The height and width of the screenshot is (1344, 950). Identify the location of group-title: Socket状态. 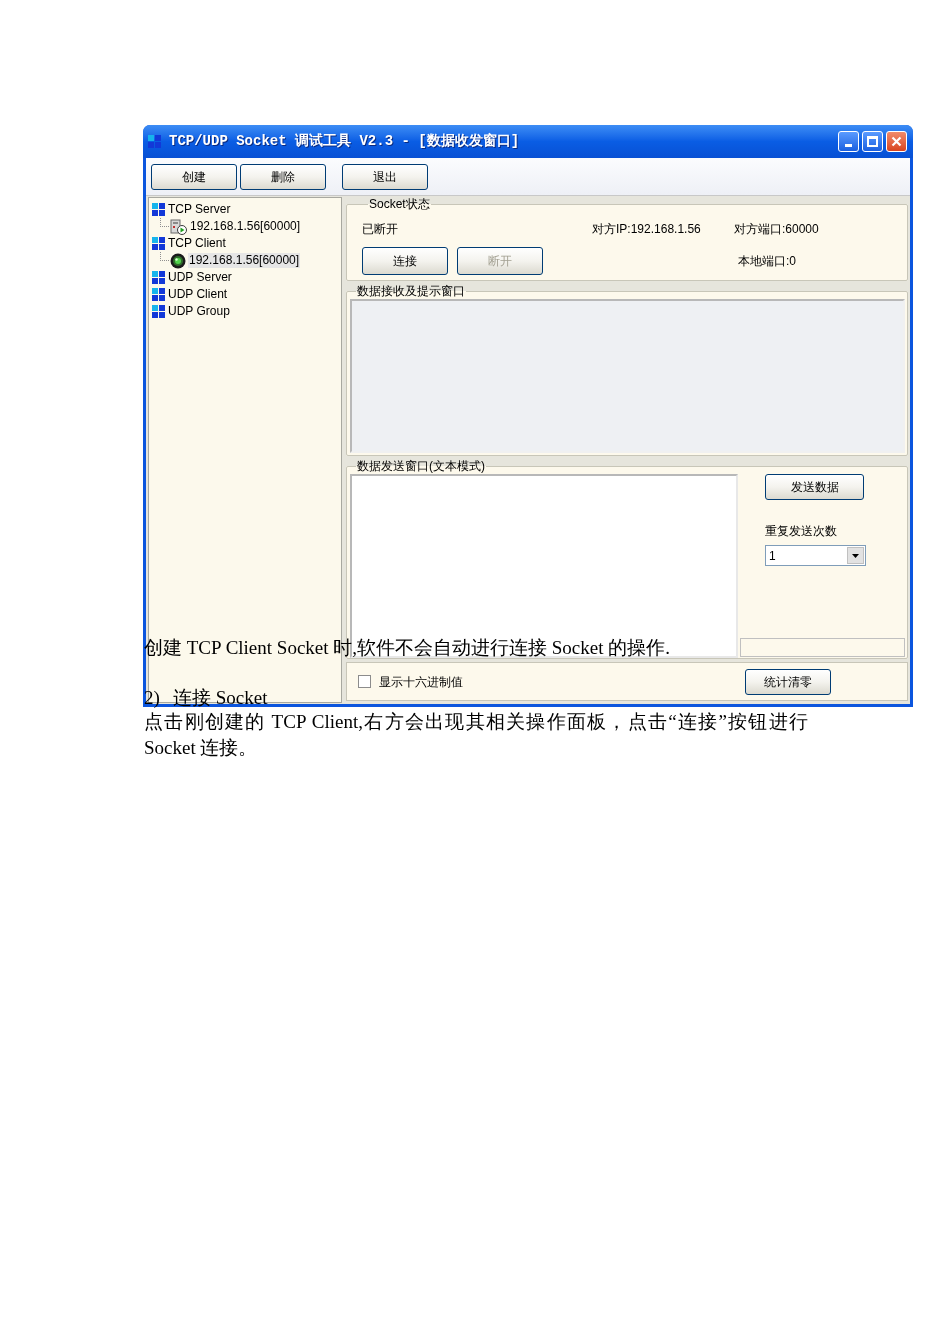
(399, 204).